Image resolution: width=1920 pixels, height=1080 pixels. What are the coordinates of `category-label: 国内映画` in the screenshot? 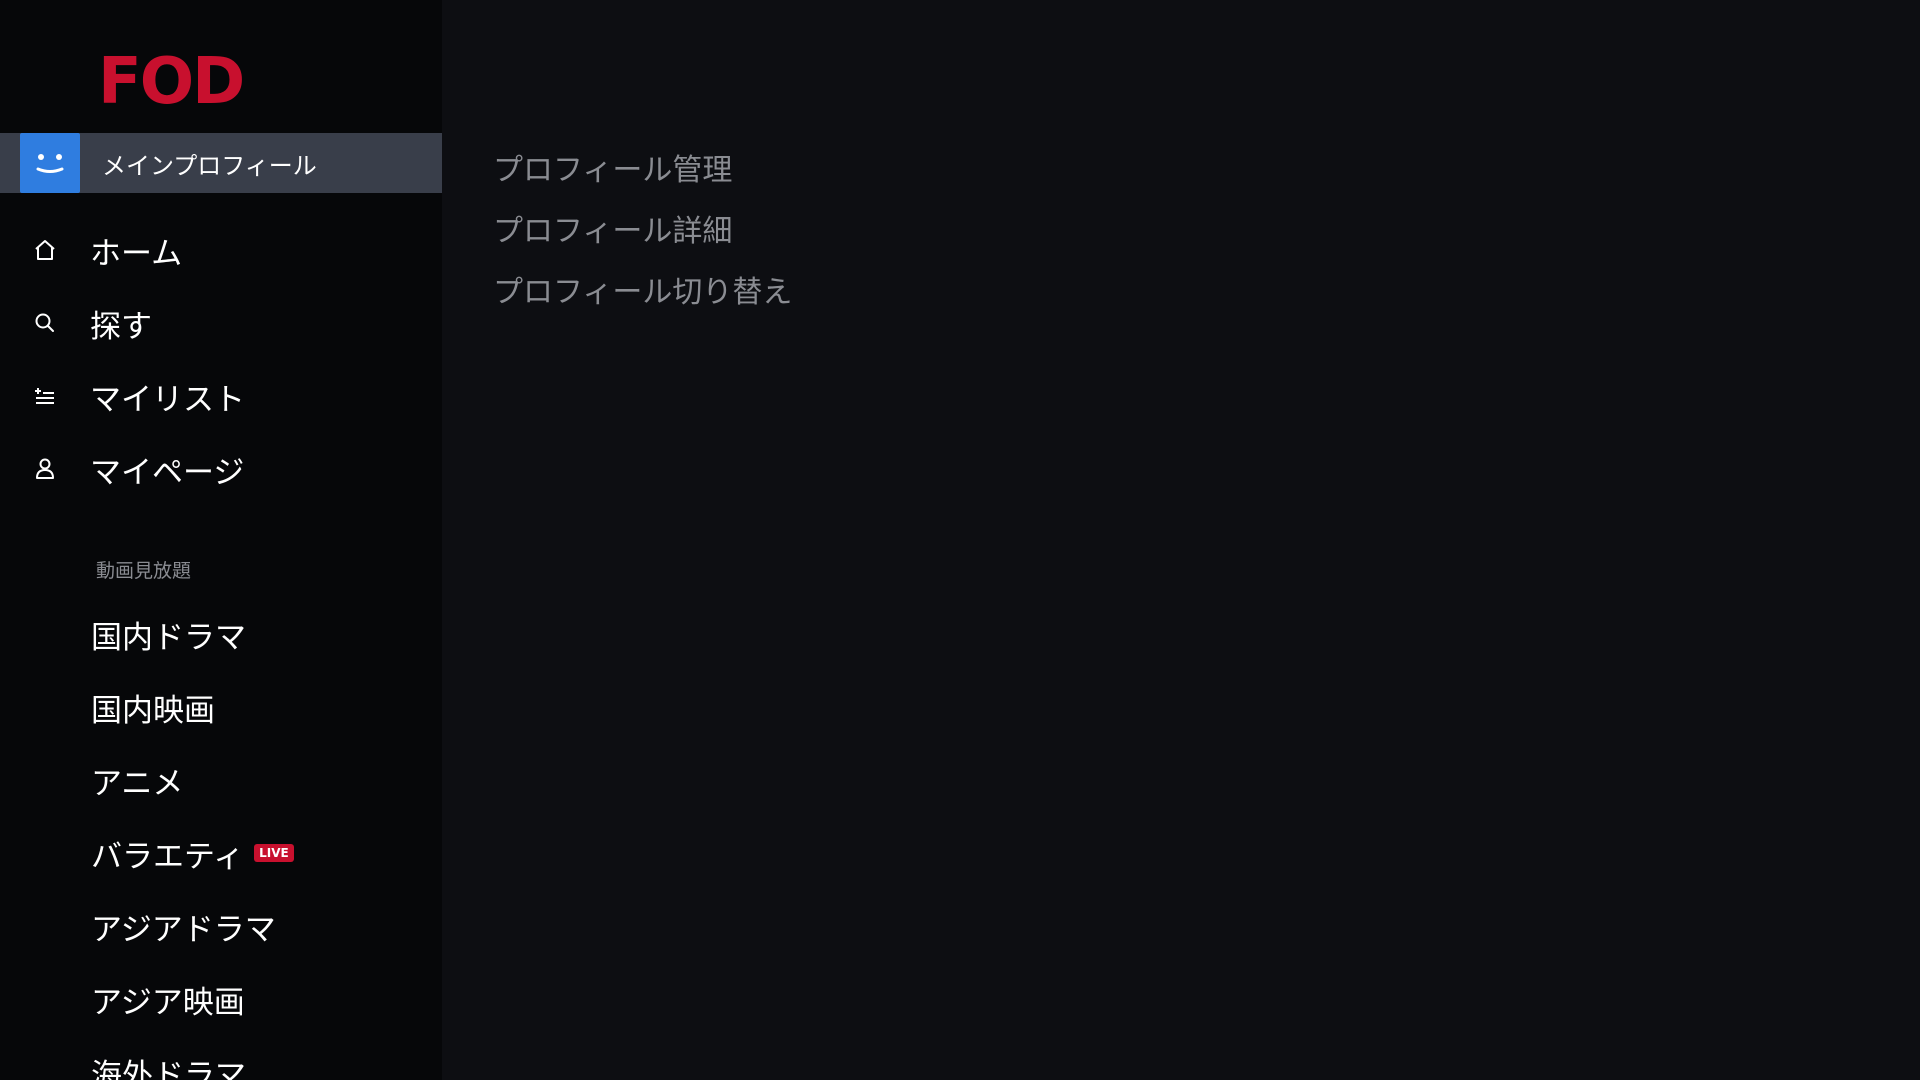 It's located at (153, 710).